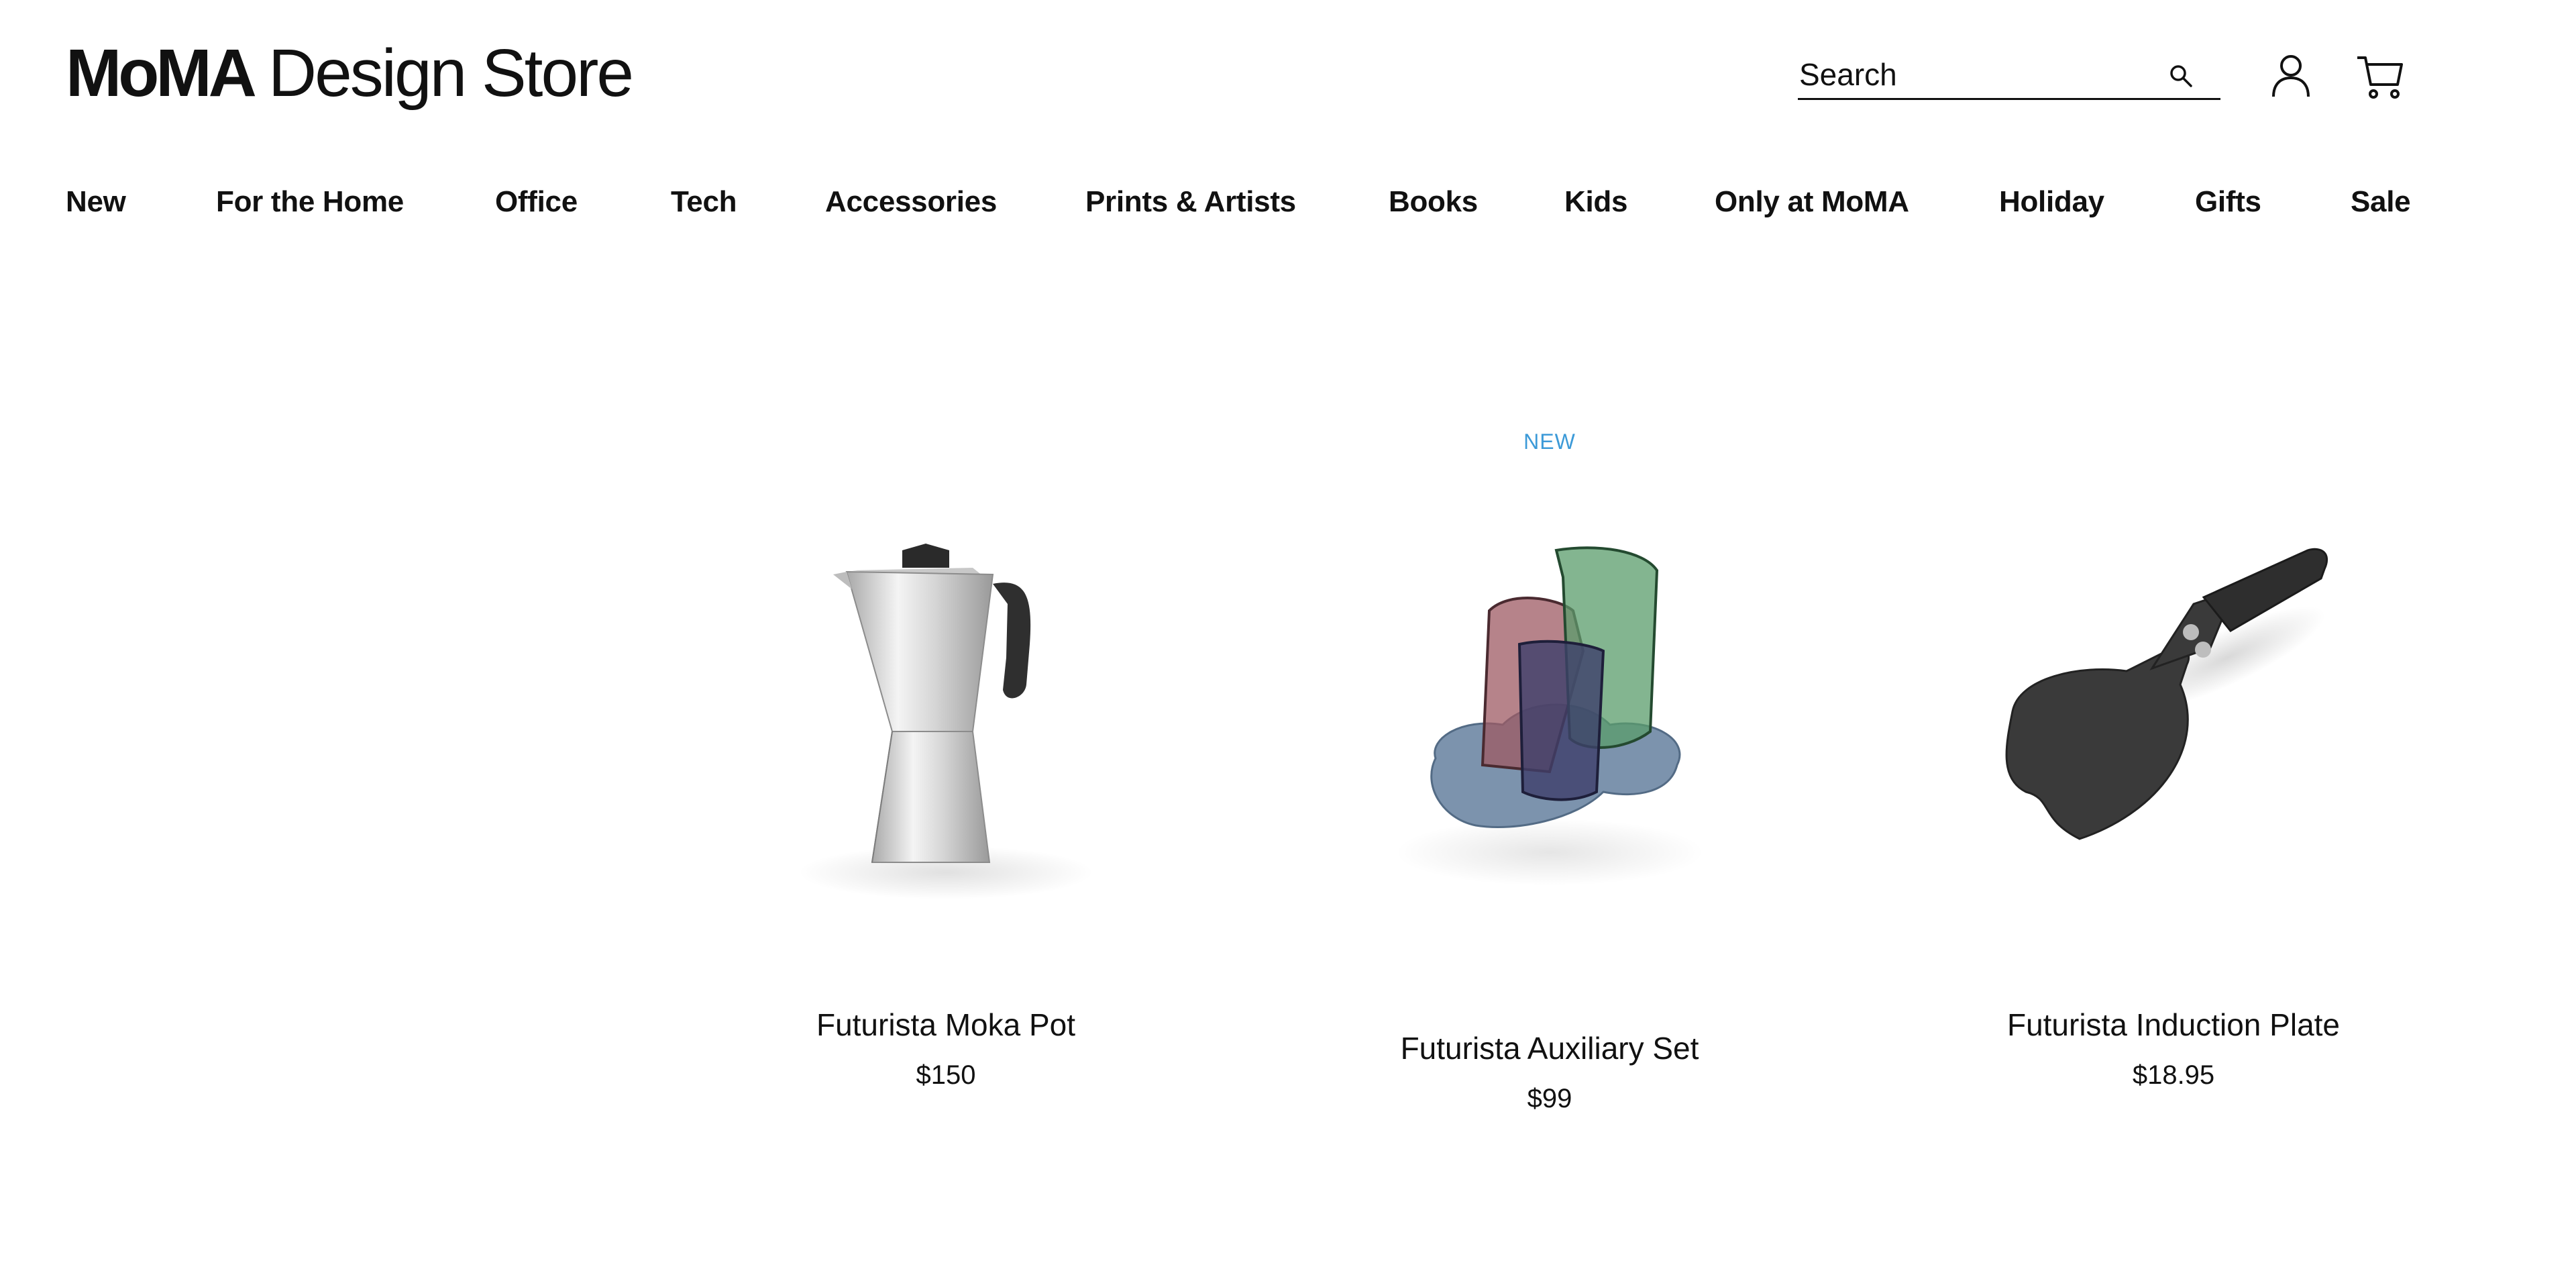  Describe the element at coordinates (96, 202) in the screenshot. I see `nav-item-new: New` at that location.